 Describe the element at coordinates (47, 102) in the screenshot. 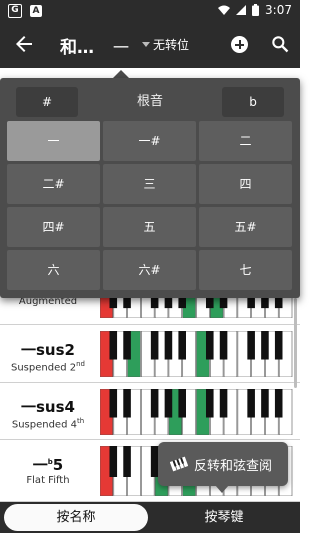

I see `sharp-button: #` at that location.